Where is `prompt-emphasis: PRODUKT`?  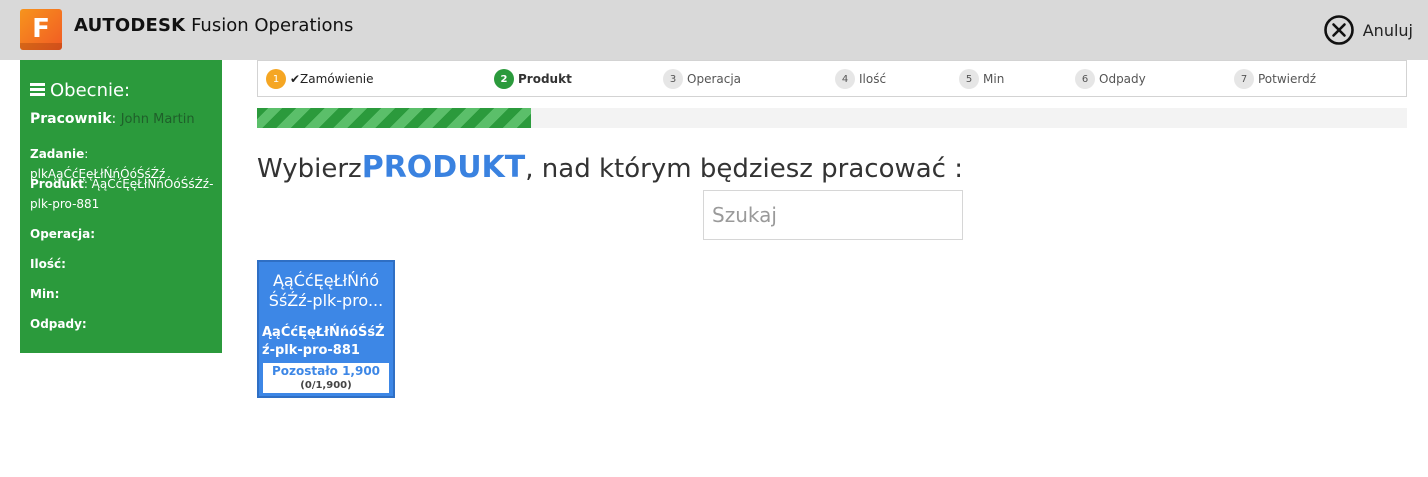 prompt-emphasis: PRODUKT is located at coordinates (443, 167).